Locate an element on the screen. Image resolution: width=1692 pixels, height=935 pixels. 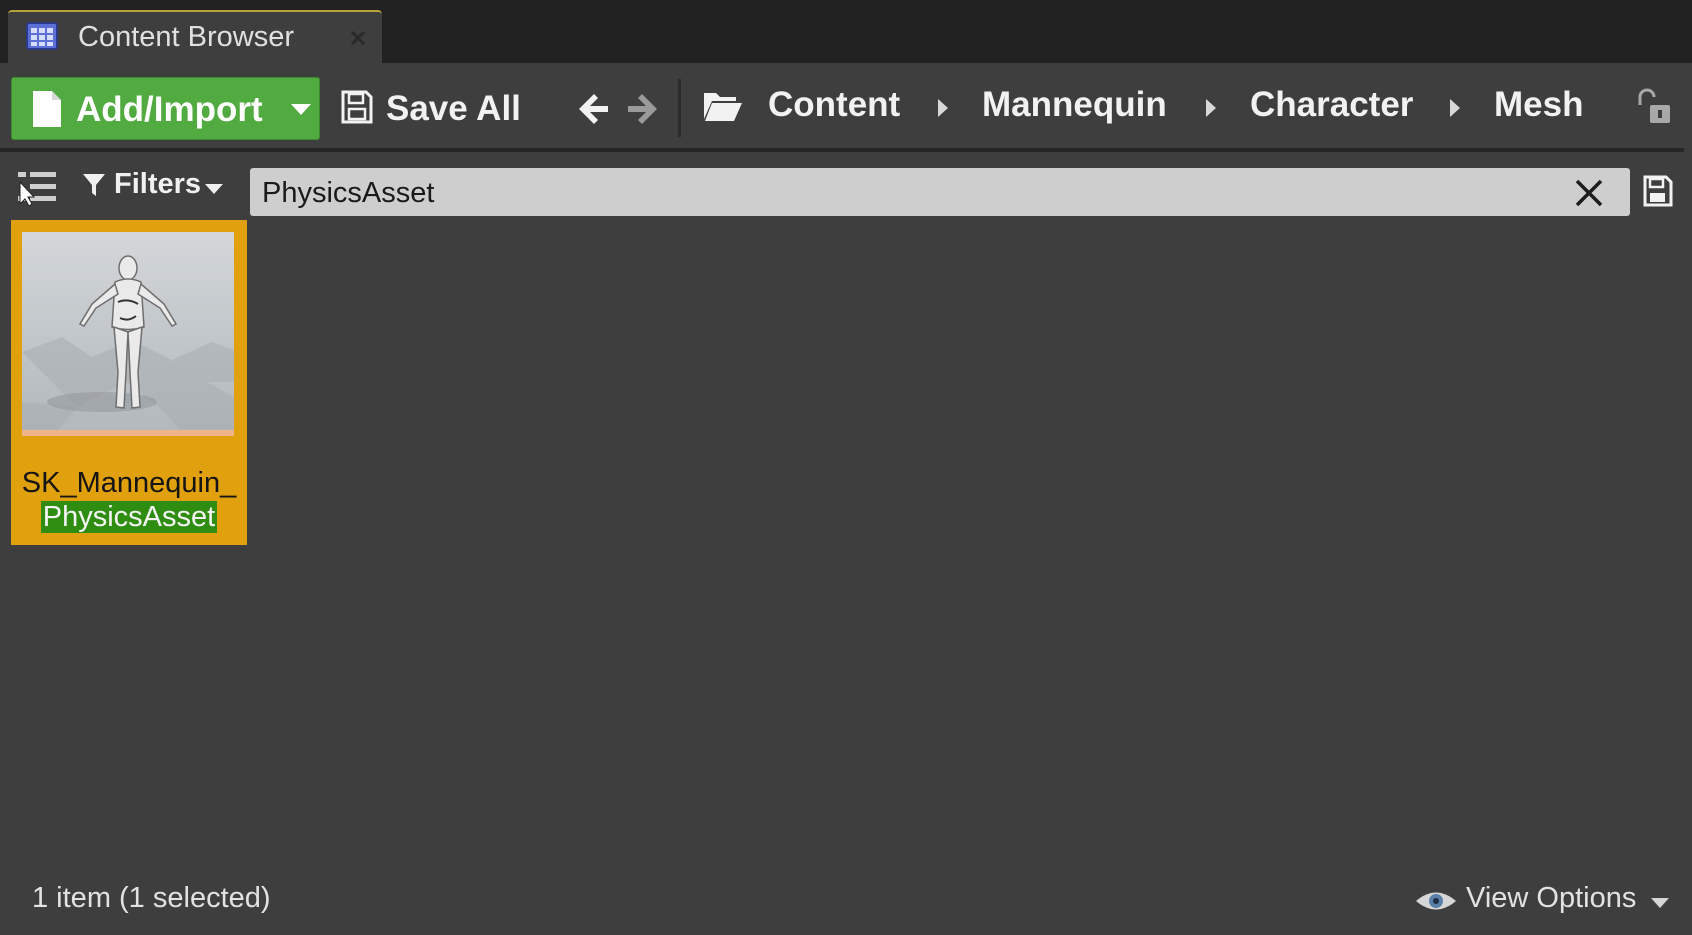
add-import-button: Add/Import is located at coordinates (165, 108).